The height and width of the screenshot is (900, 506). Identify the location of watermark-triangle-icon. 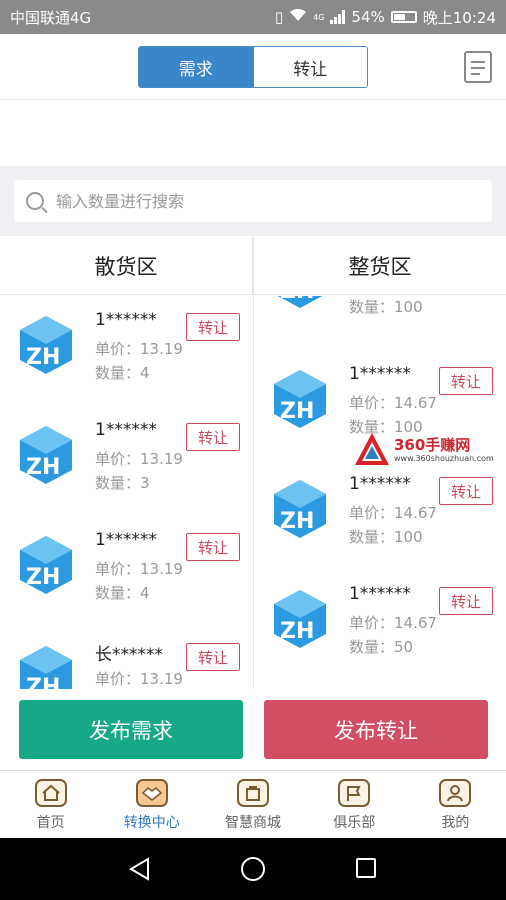
(372, 449).